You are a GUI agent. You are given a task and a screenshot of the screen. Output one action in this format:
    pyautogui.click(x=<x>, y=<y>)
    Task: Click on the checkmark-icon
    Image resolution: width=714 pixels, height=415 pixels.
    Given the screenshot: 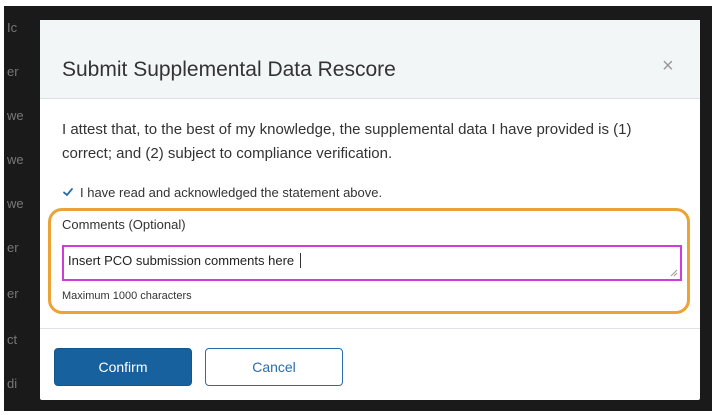 What is the action you would take?
    pyautogui.click(x=68, y=192)
    